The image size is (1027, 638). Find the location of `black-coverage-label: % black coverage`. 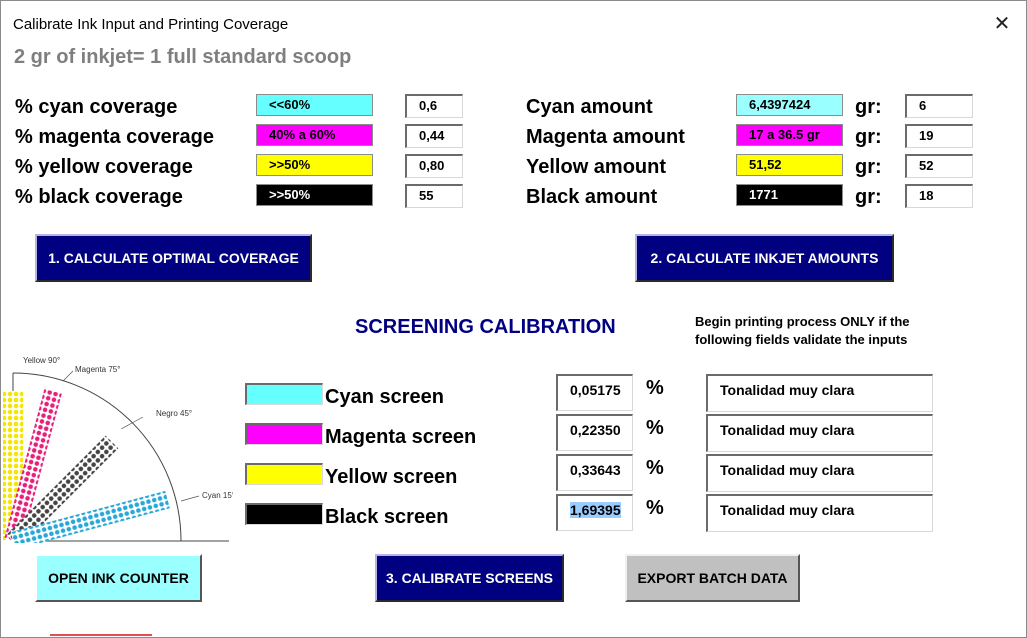

black-coverage-label: % black coverage is located at coordinates (99, 197).